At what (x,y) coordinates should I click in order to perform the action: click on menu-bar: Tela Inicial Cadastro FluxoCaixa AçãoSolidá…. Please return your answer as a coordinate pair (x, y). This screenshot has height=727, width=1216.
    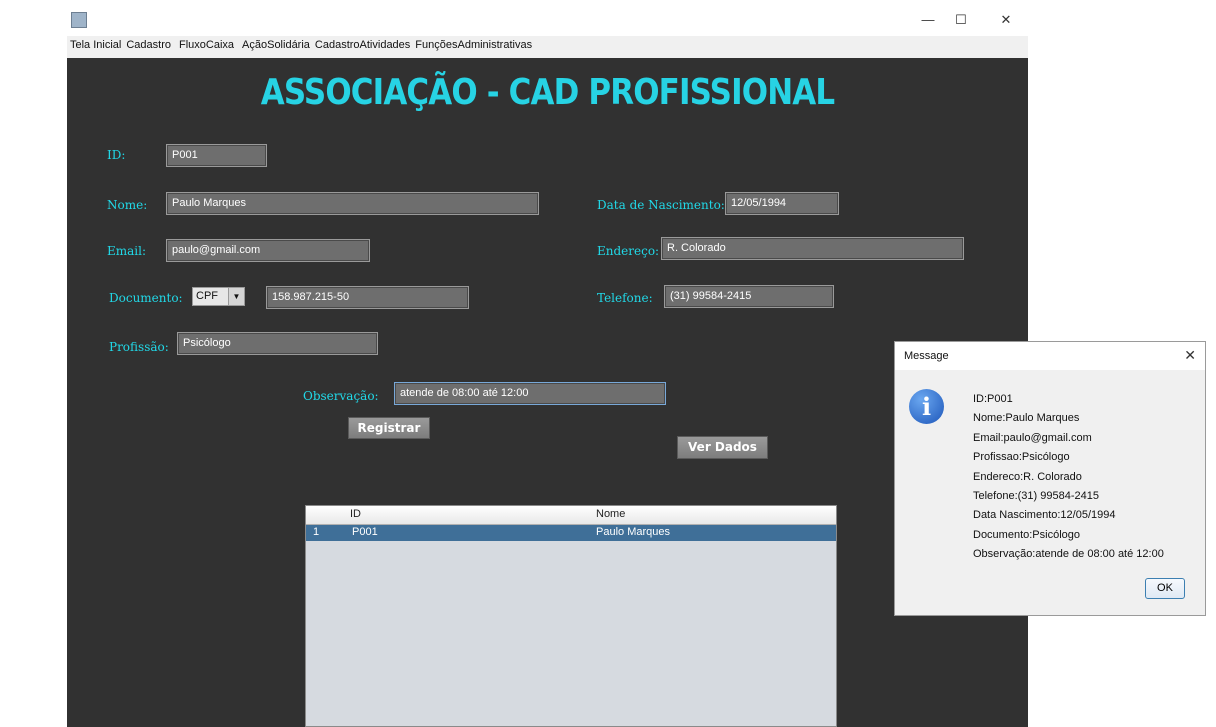
    Looking at the image, I should click on (547, 47).